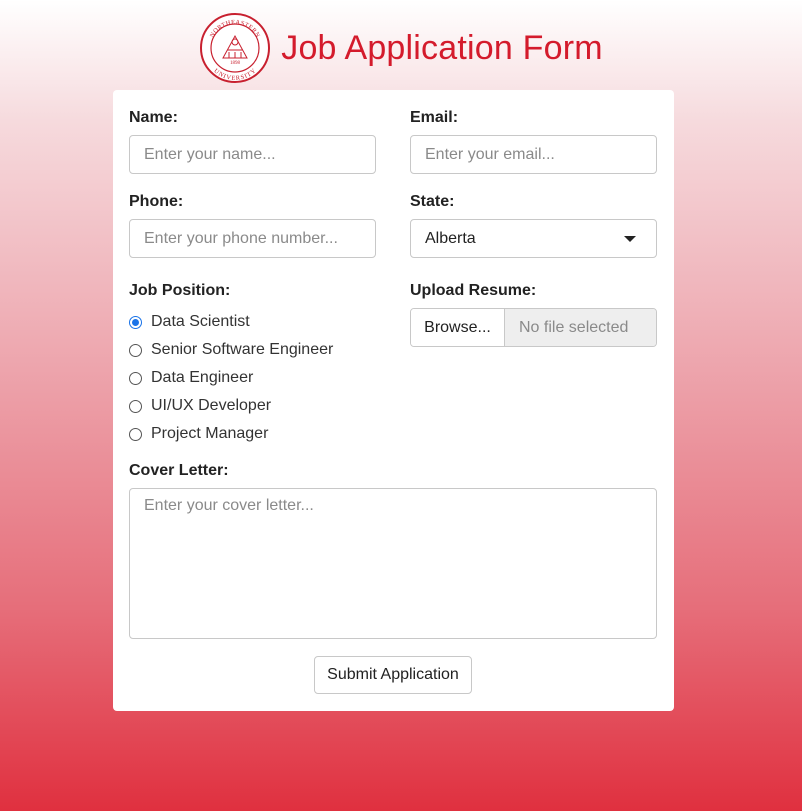 This screenshot has width=802, height=811. I want to click on caret-down-icon, so click(630, 238).